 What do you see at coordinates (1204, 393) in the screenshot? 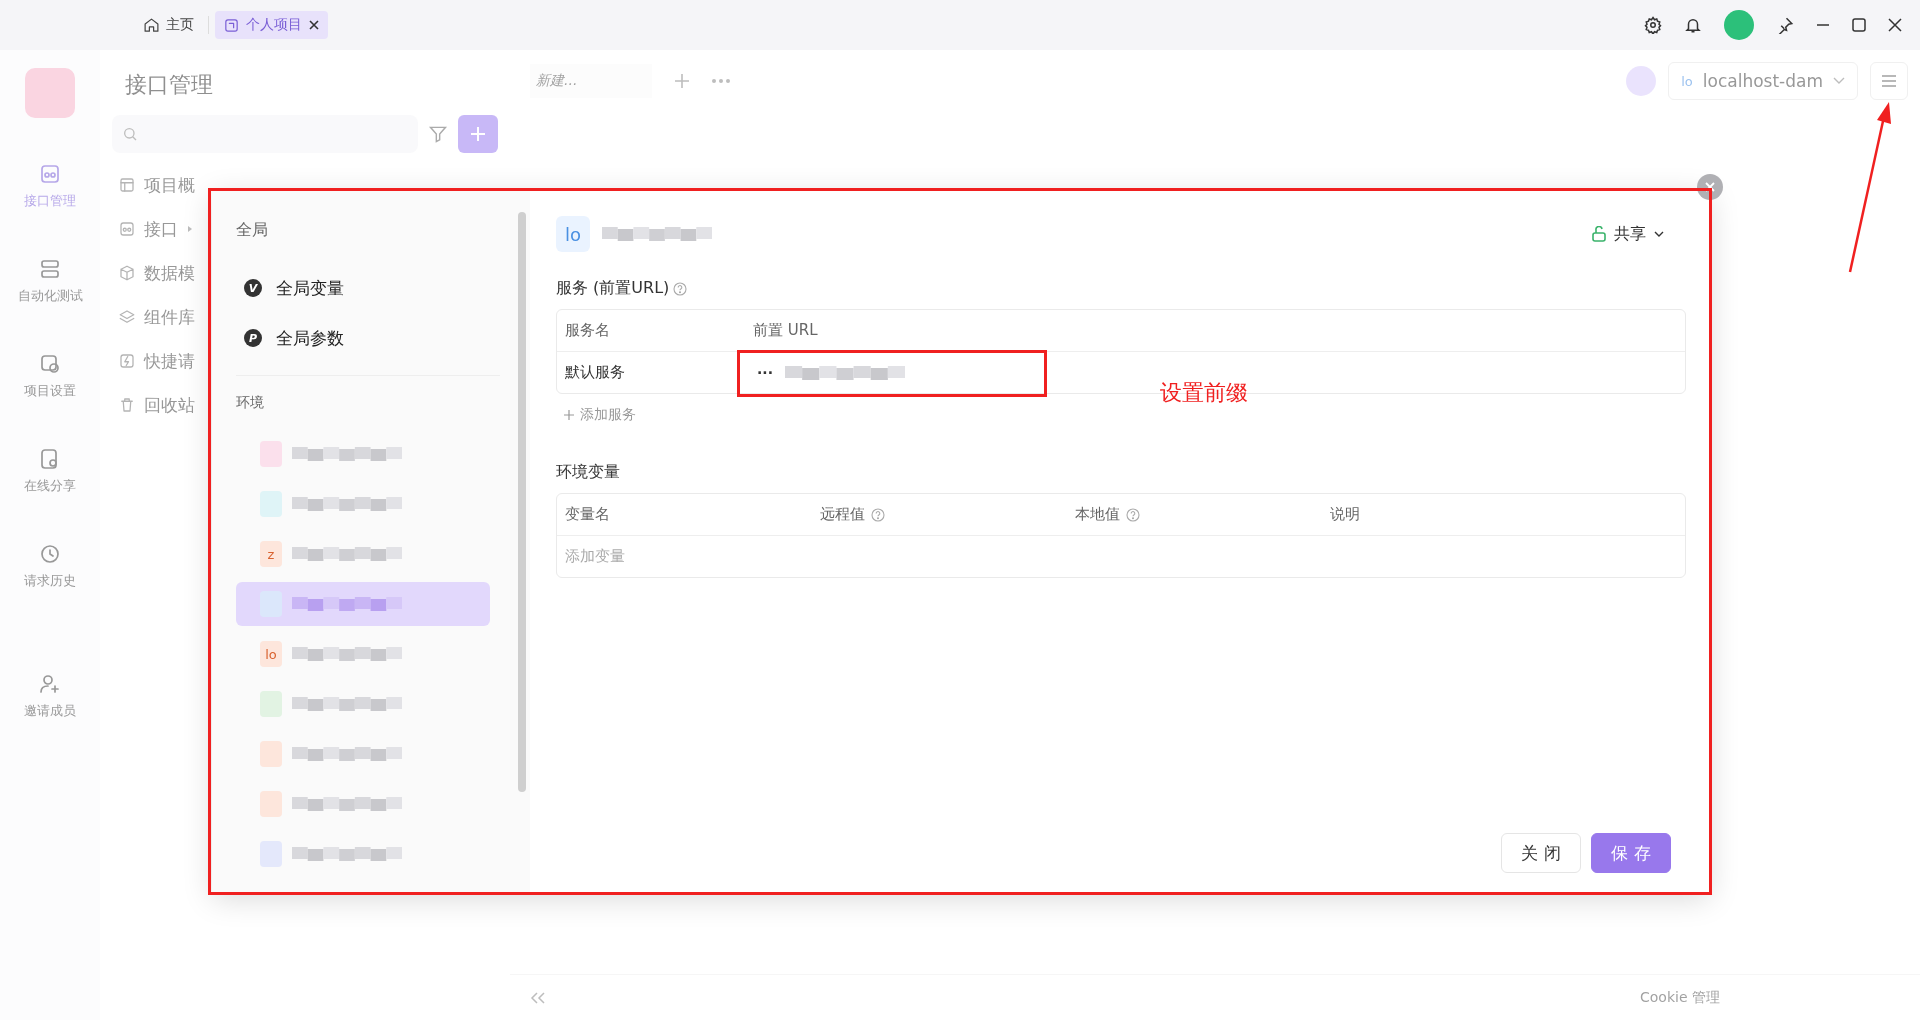
I see `annotation-text: 设置前缀` at bounding box center [1204, 393].